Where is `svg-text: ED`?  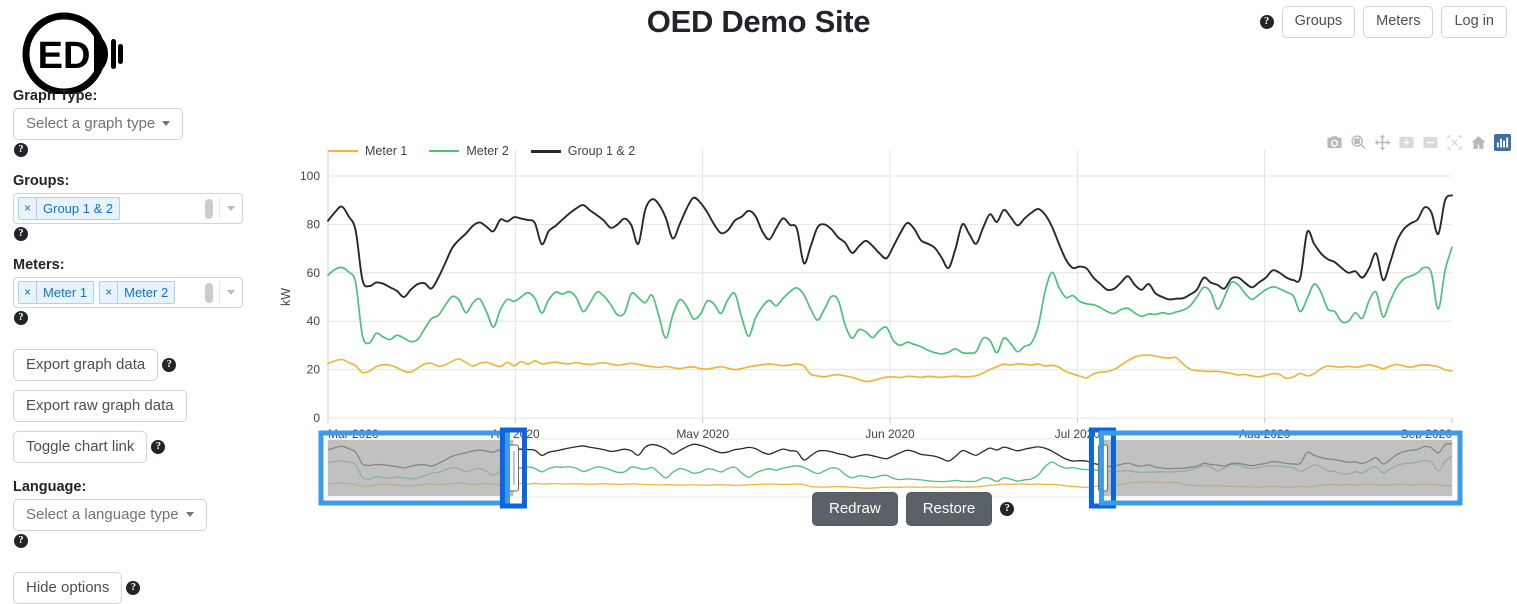
svg-text: ED is located at coordinates (64, 56).